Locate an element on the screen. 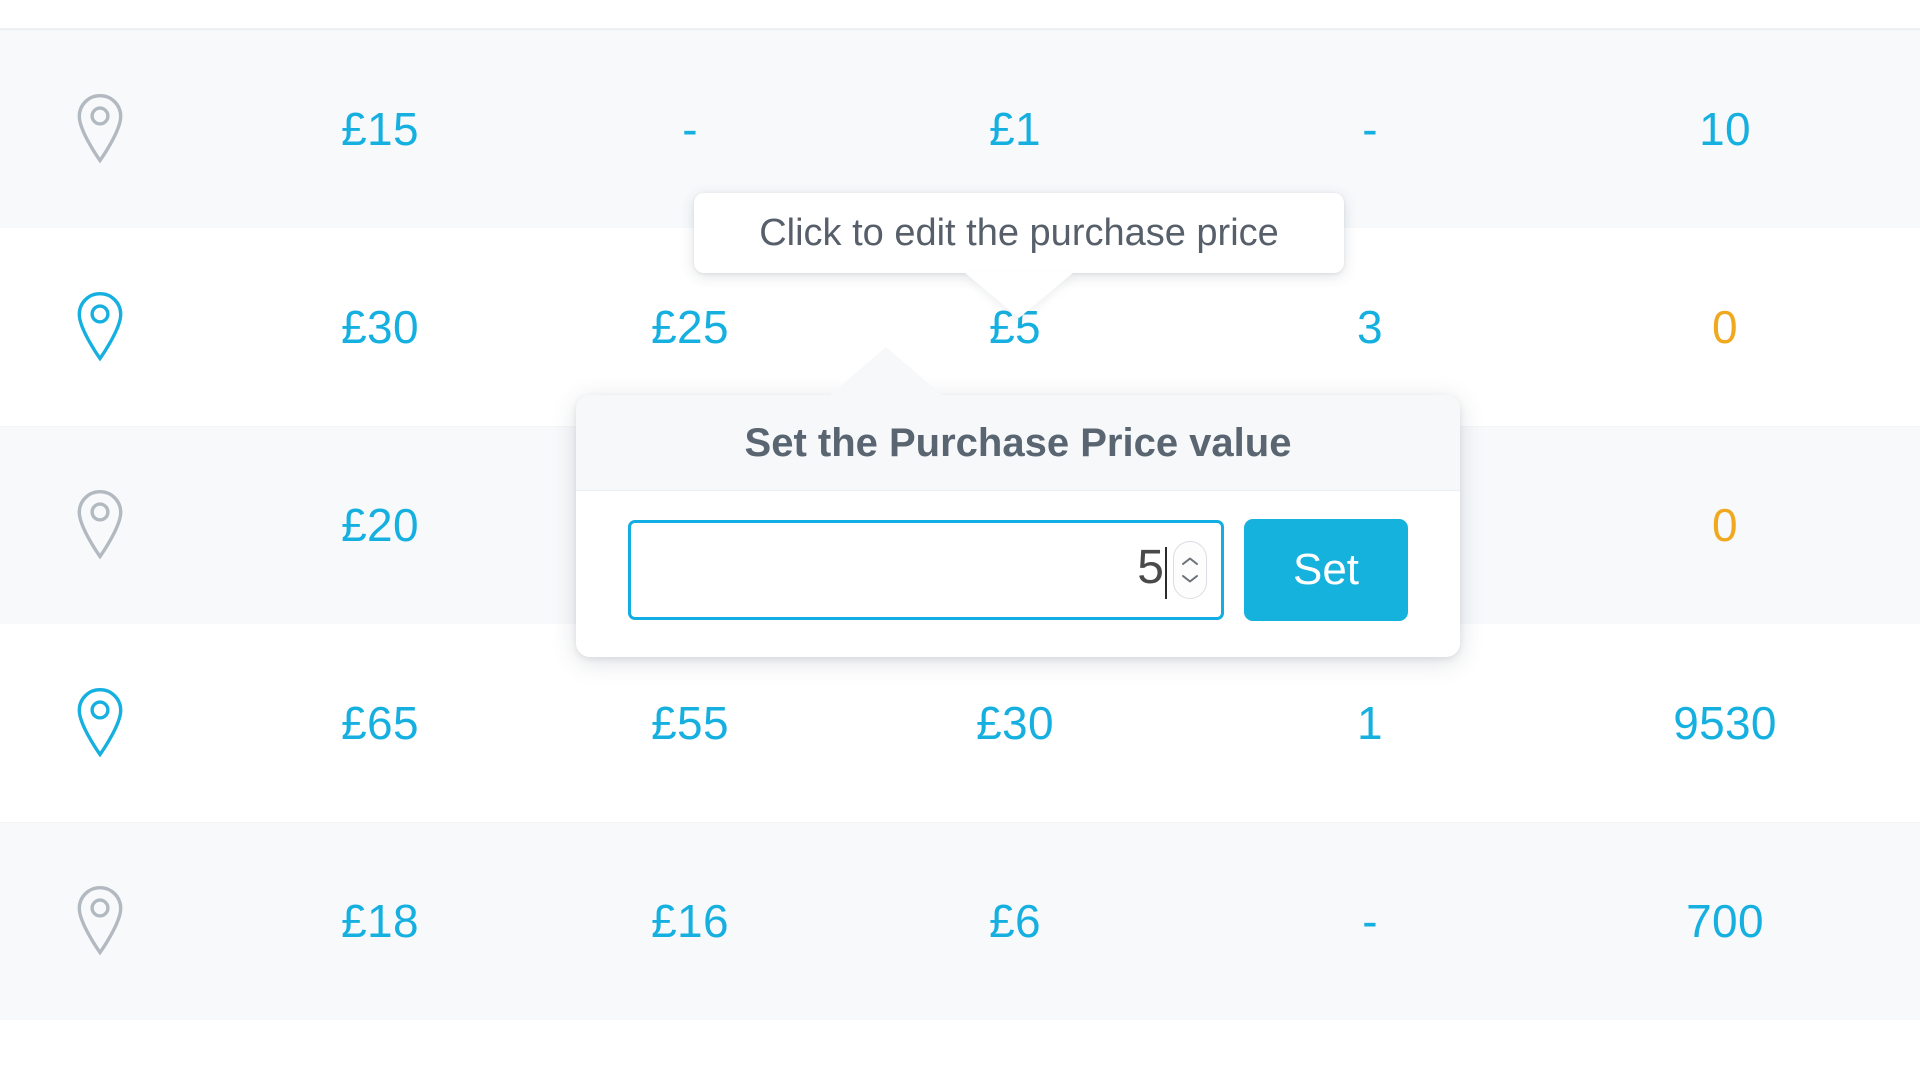 This screenshot has height=1080, width=1920. tooltip-text: Click to edit the purchase price is located at coordinates (1019, 232).